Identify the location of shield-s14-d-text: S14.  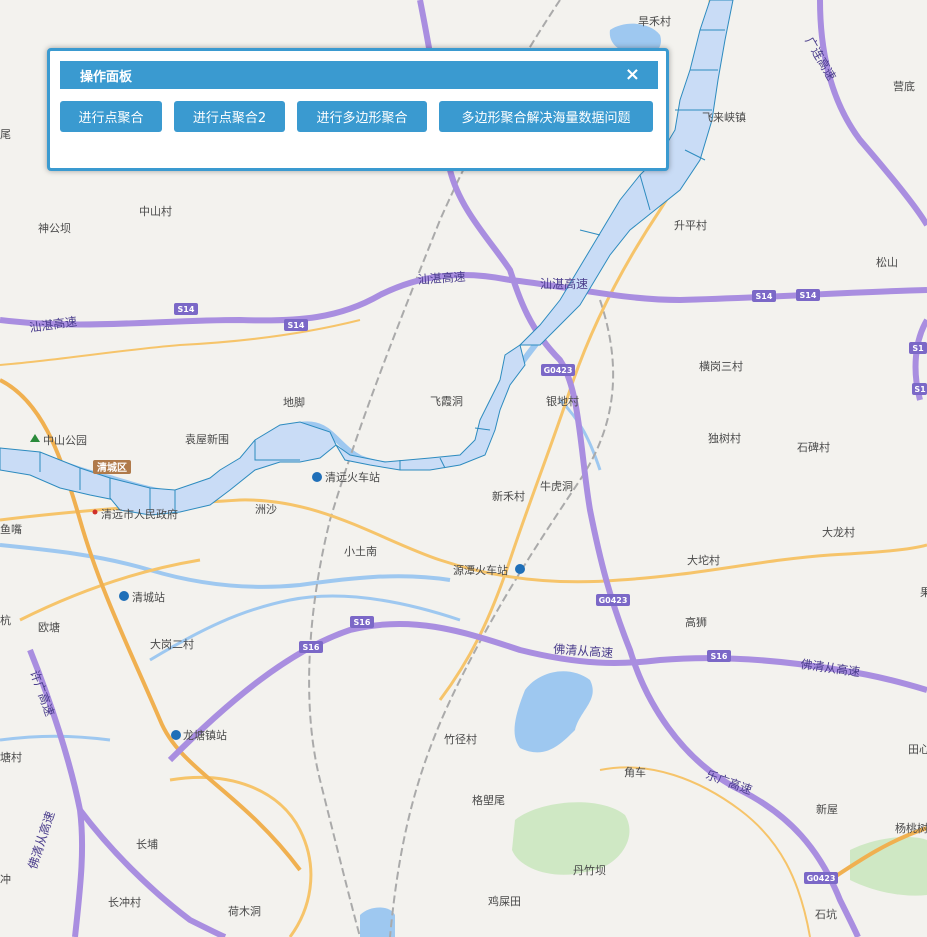
(808, 295).